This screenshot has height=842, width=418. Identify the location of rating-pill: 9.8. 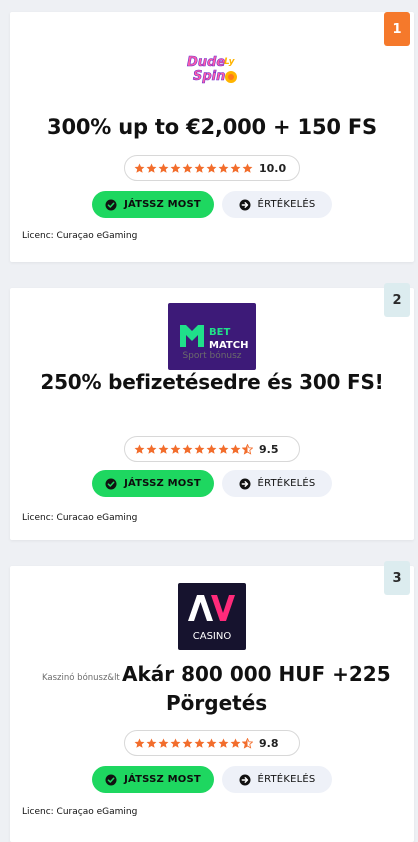
(212, 743).